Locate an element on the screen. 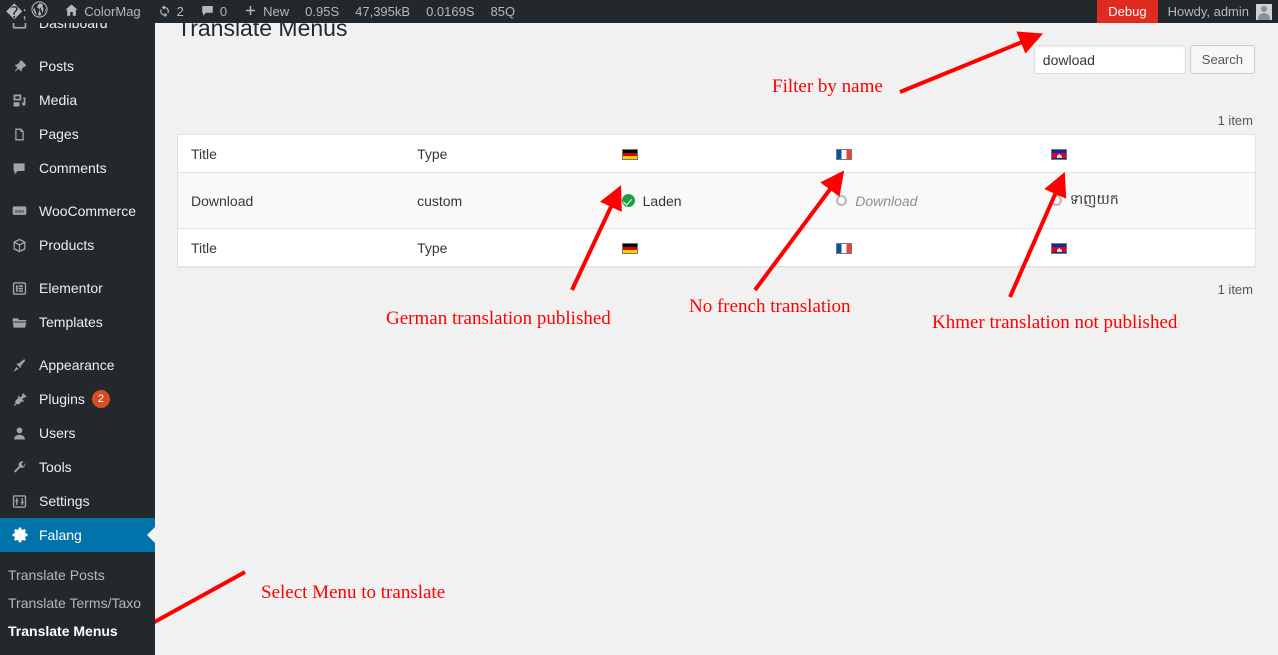  sidebar-item-products: Products is located at coordinates (77, 245).